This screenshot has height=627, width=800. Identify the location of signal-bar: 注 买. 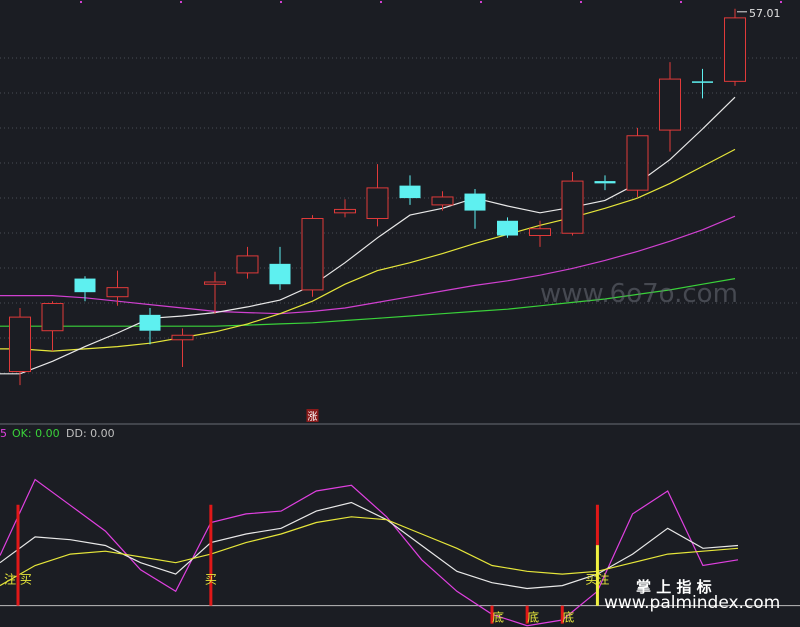
(18, 555).